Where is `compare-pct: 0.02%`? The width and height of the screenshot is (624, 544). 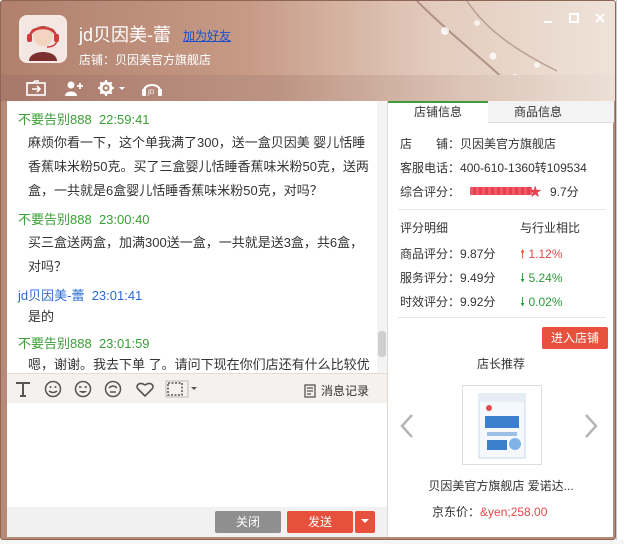 compare-pct: 0.02% is located at coordinates (545, 302).